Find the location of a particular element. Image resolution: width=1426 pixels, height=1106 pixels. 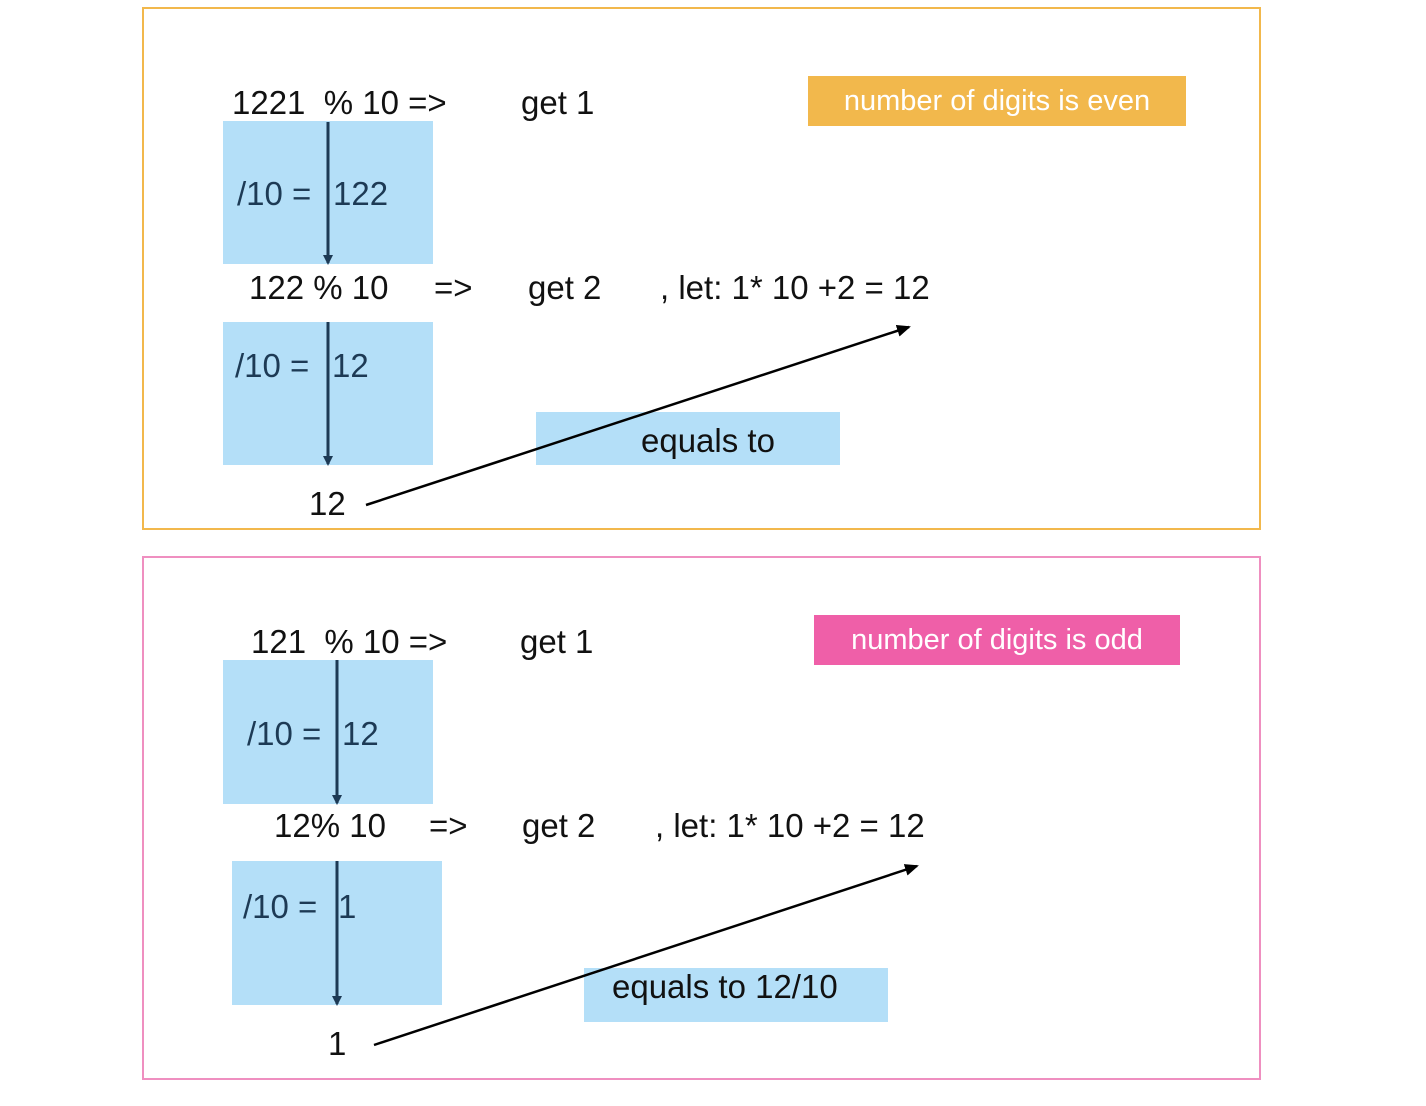

even-row2-note: , let: 1* 10 +2 = 12 is located at coordinates (795, 287).